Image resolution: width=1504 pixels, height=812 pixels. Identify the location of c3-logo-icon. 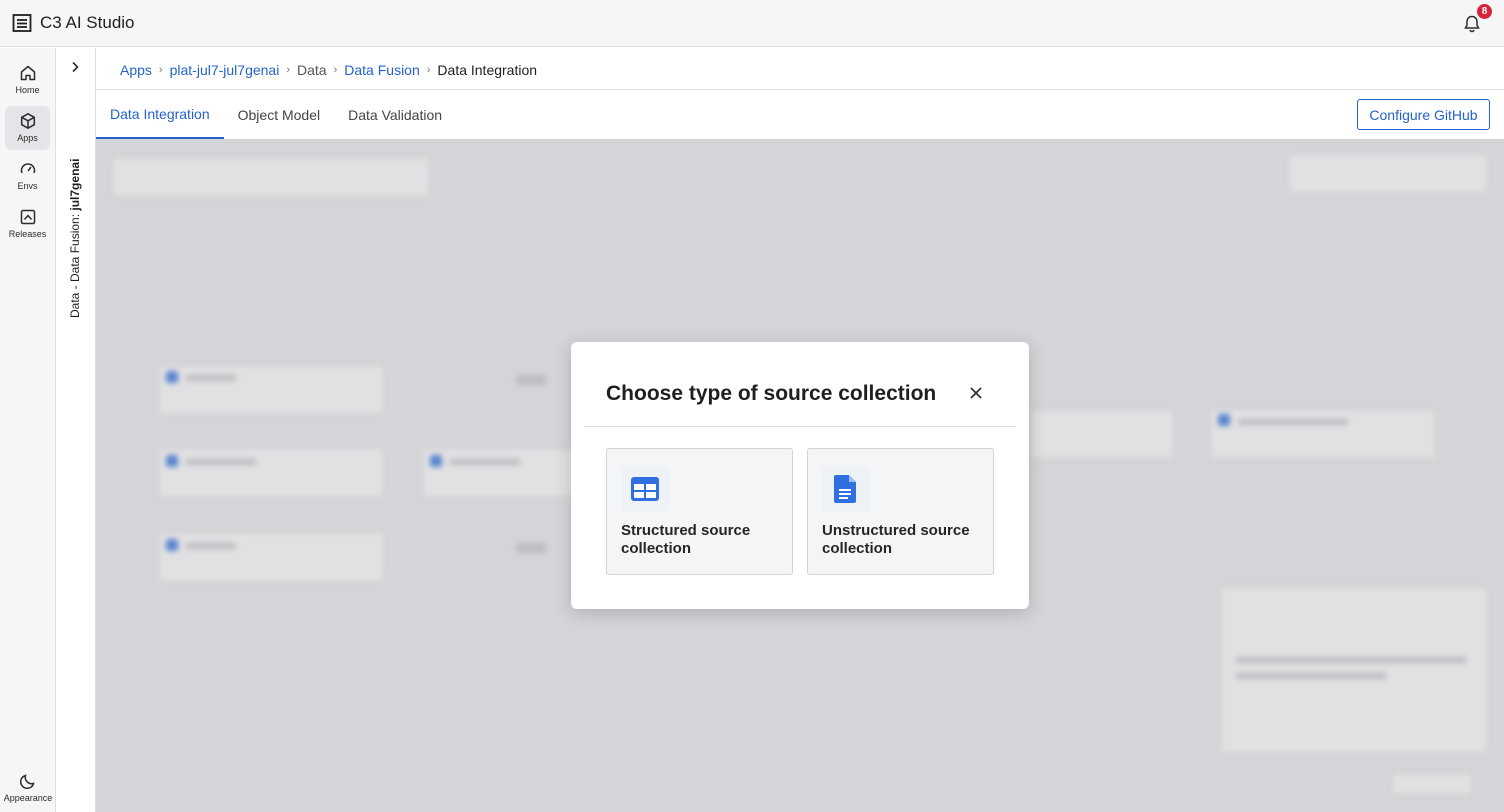
(22, 23).